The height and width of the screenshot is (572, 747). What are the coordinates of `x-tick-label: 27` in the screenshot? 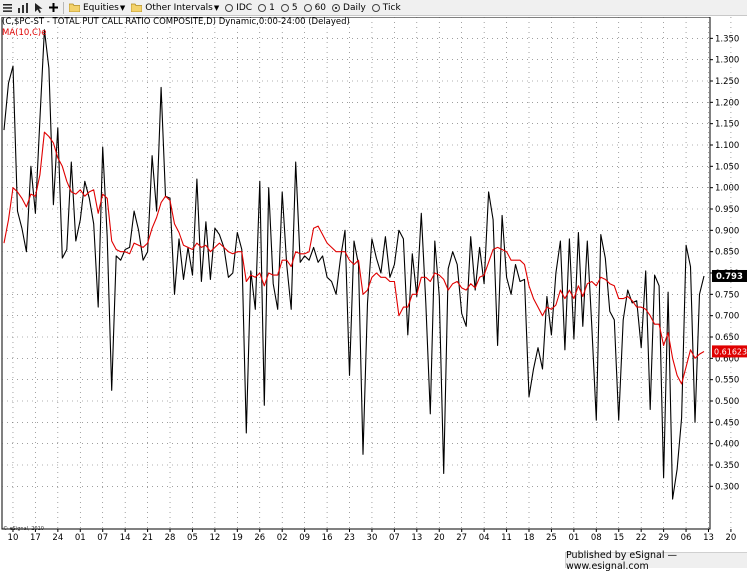 It's located at (461, 538).